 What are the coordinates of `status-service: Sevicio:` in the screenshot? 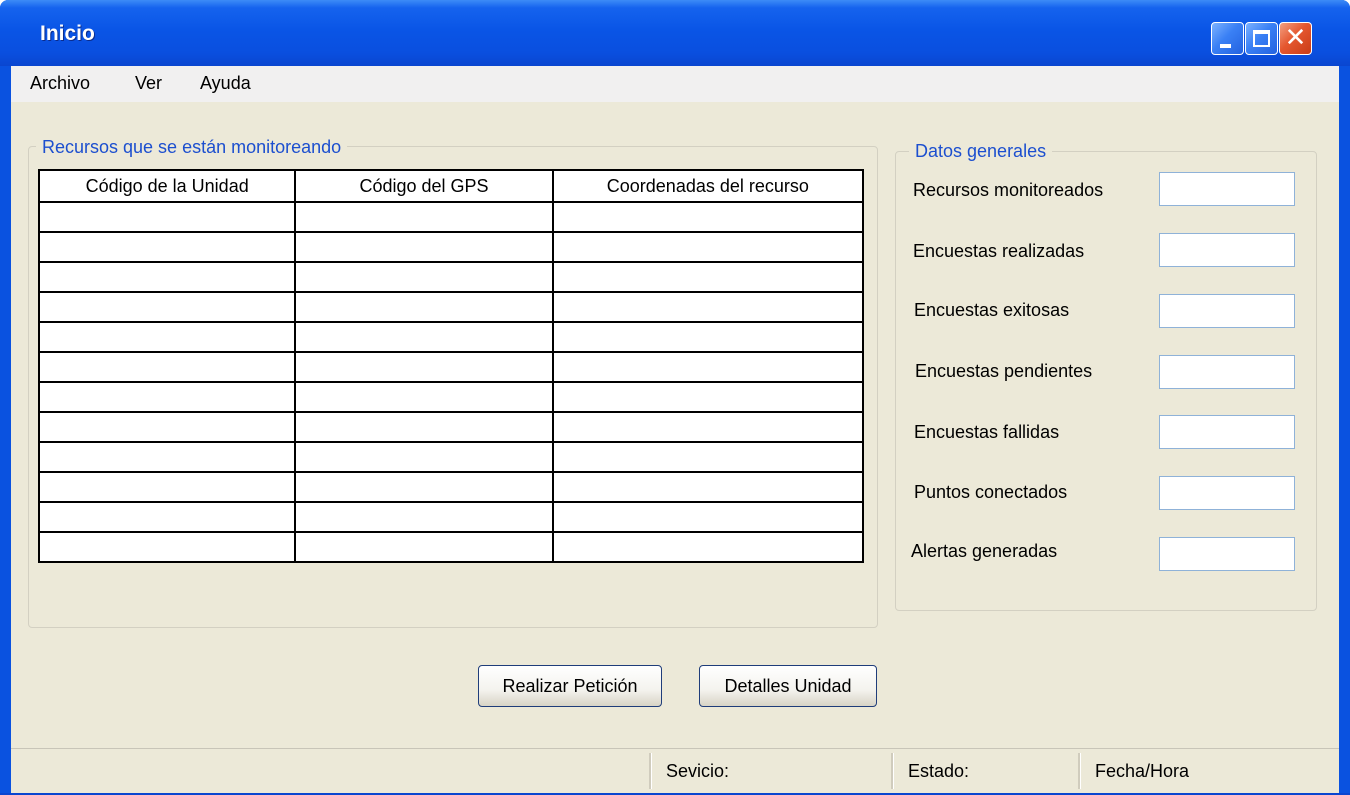 It's located at (698, 771).